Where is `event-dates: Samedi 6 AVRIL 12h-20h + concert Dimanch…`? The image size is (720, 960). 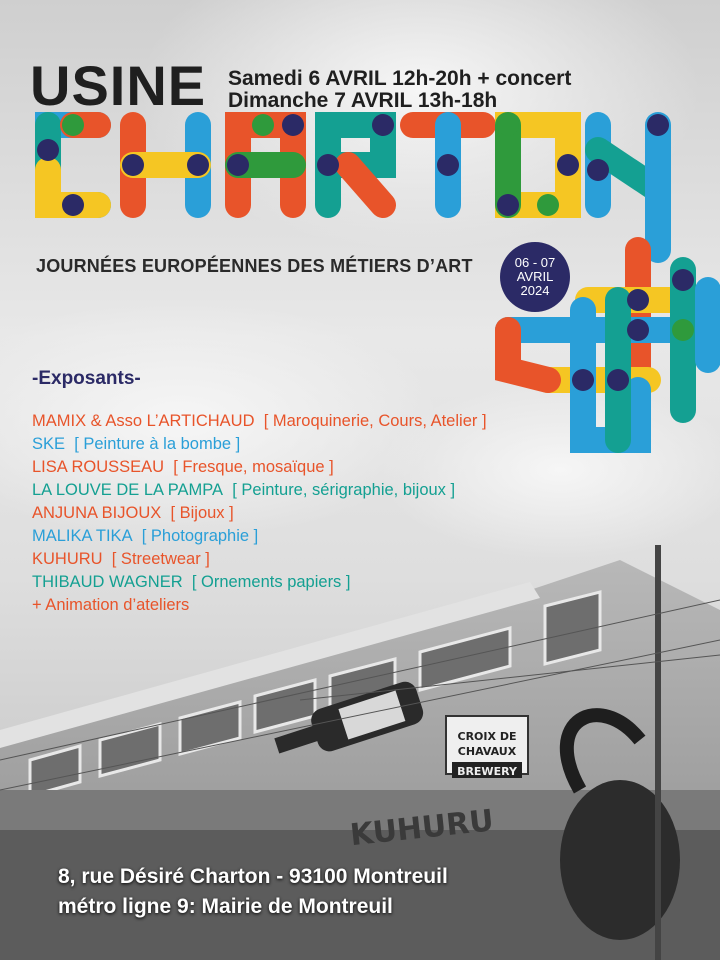 event-dates: Samedi 6 AVRIL 12h-20h + concert Dimanch… is located at coordinates (399, 90).